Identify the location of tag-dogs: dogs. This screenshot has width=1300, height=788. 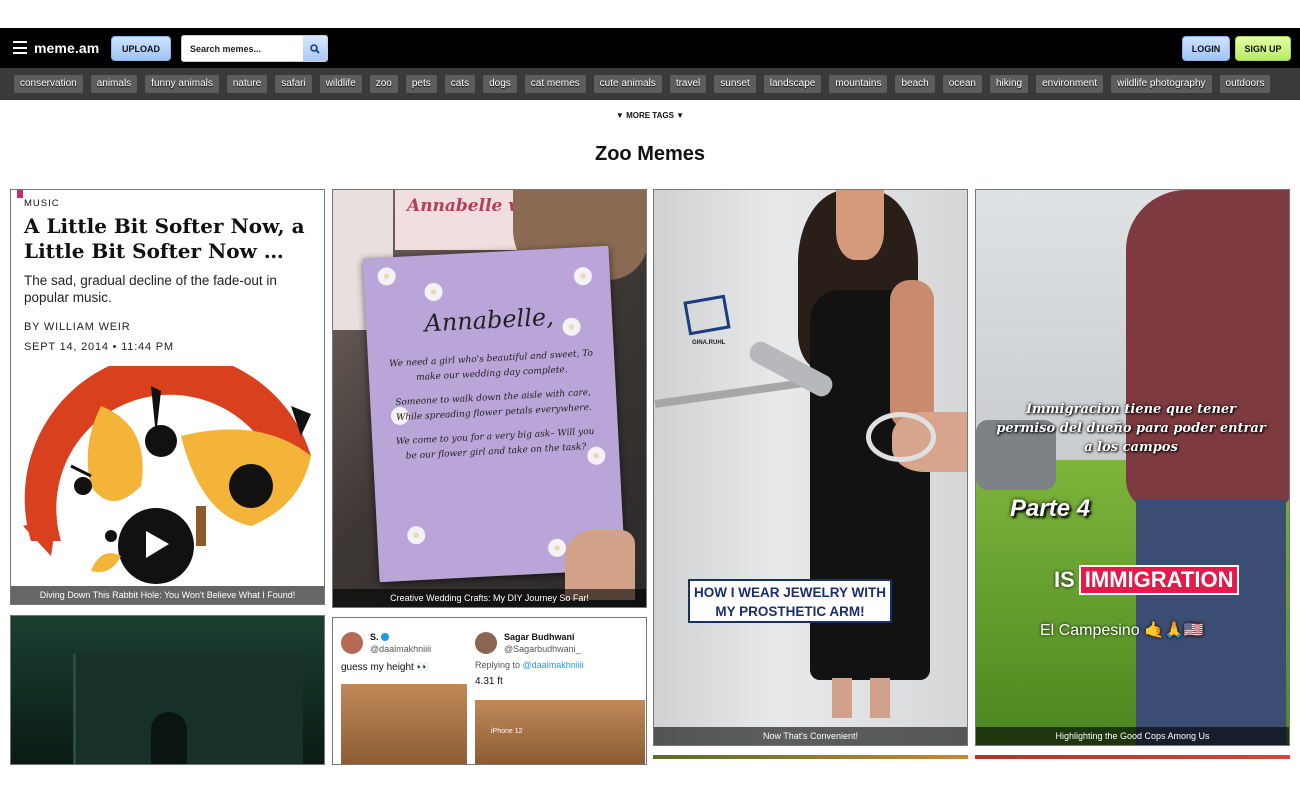
(500, 84).